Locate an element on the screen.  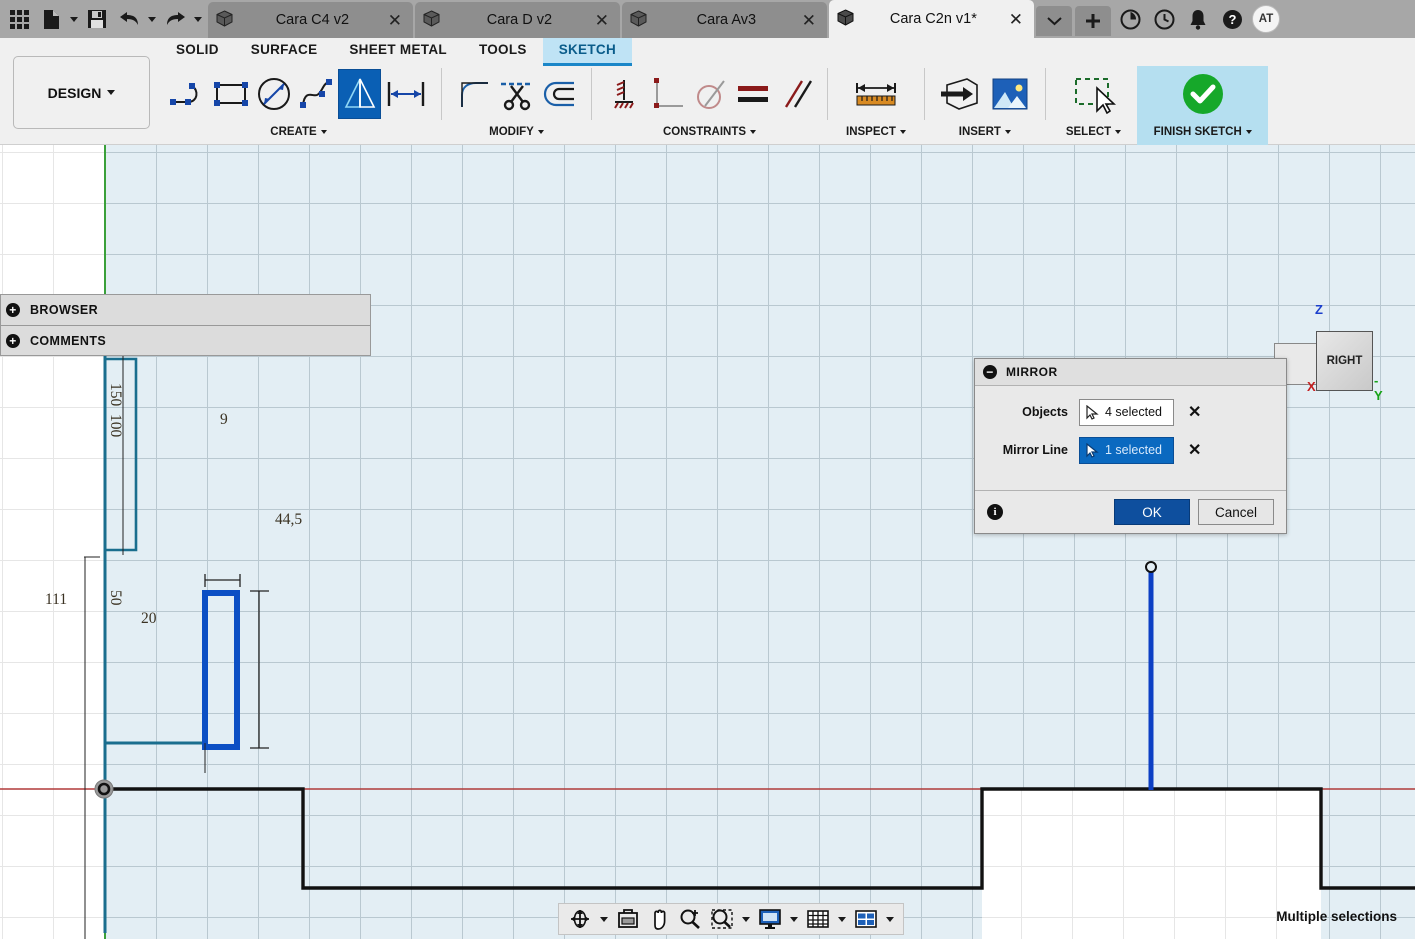
viewports-icon is located at coordinates (866, 919).